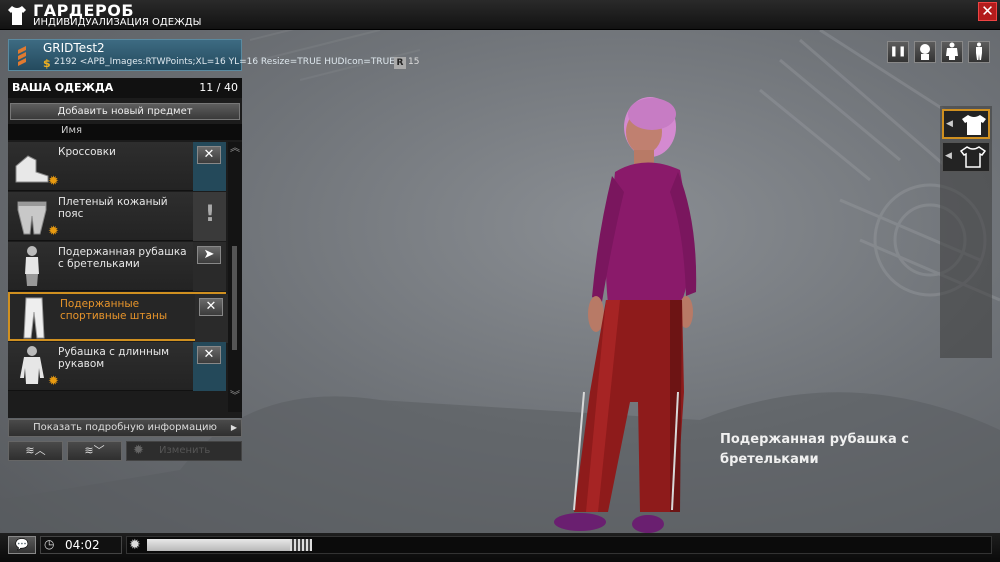 This screenshot has height=562, width=1000. I want to click on clock-time: 04:02, so click(82, 545).